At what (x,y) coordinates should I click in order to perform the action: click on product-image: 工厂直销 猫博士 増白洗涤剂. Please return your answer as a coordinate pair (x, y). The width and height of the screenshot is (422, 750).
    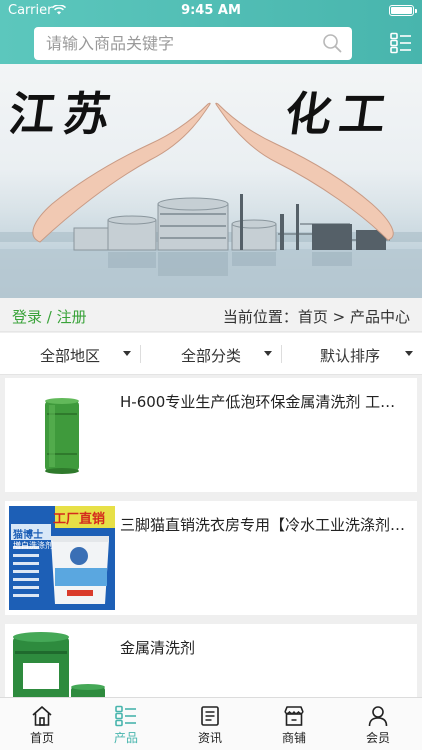
    Looking at the image, I should click on (62, 558).